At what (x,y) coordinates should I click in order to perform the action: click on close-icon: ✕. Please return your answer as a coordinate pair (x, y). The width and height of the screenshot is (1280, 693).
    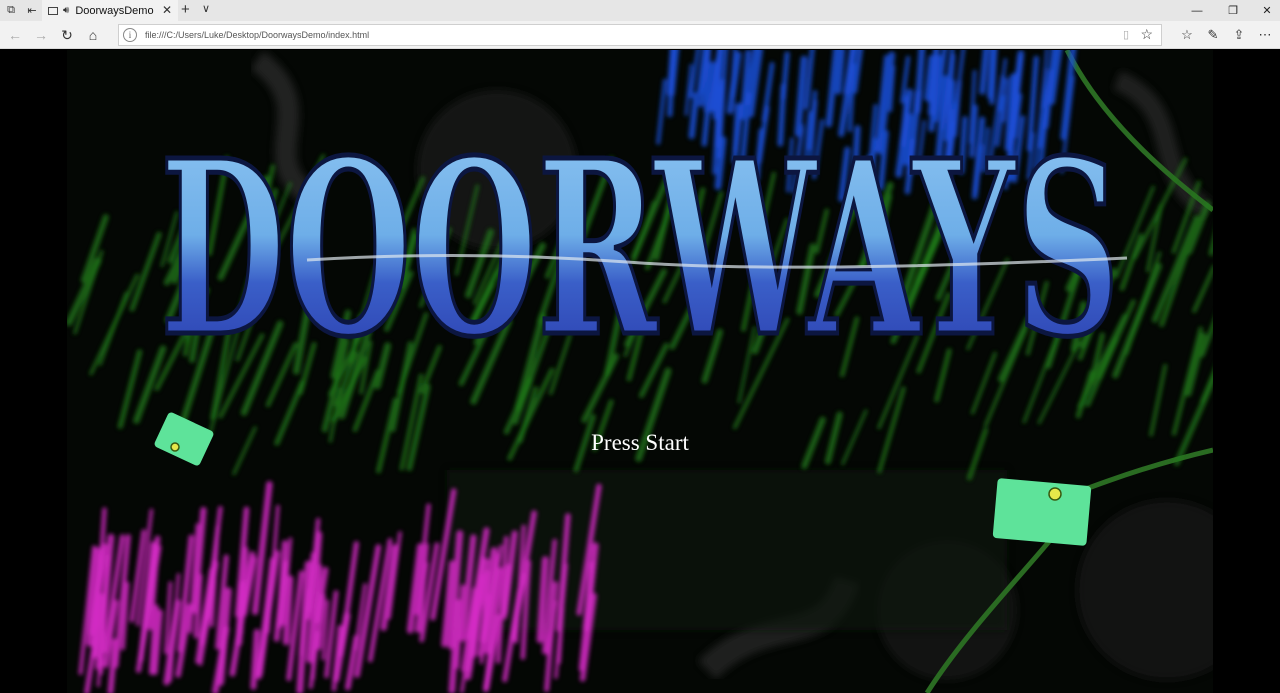
    Looking at the image, I should click on (167, 10).